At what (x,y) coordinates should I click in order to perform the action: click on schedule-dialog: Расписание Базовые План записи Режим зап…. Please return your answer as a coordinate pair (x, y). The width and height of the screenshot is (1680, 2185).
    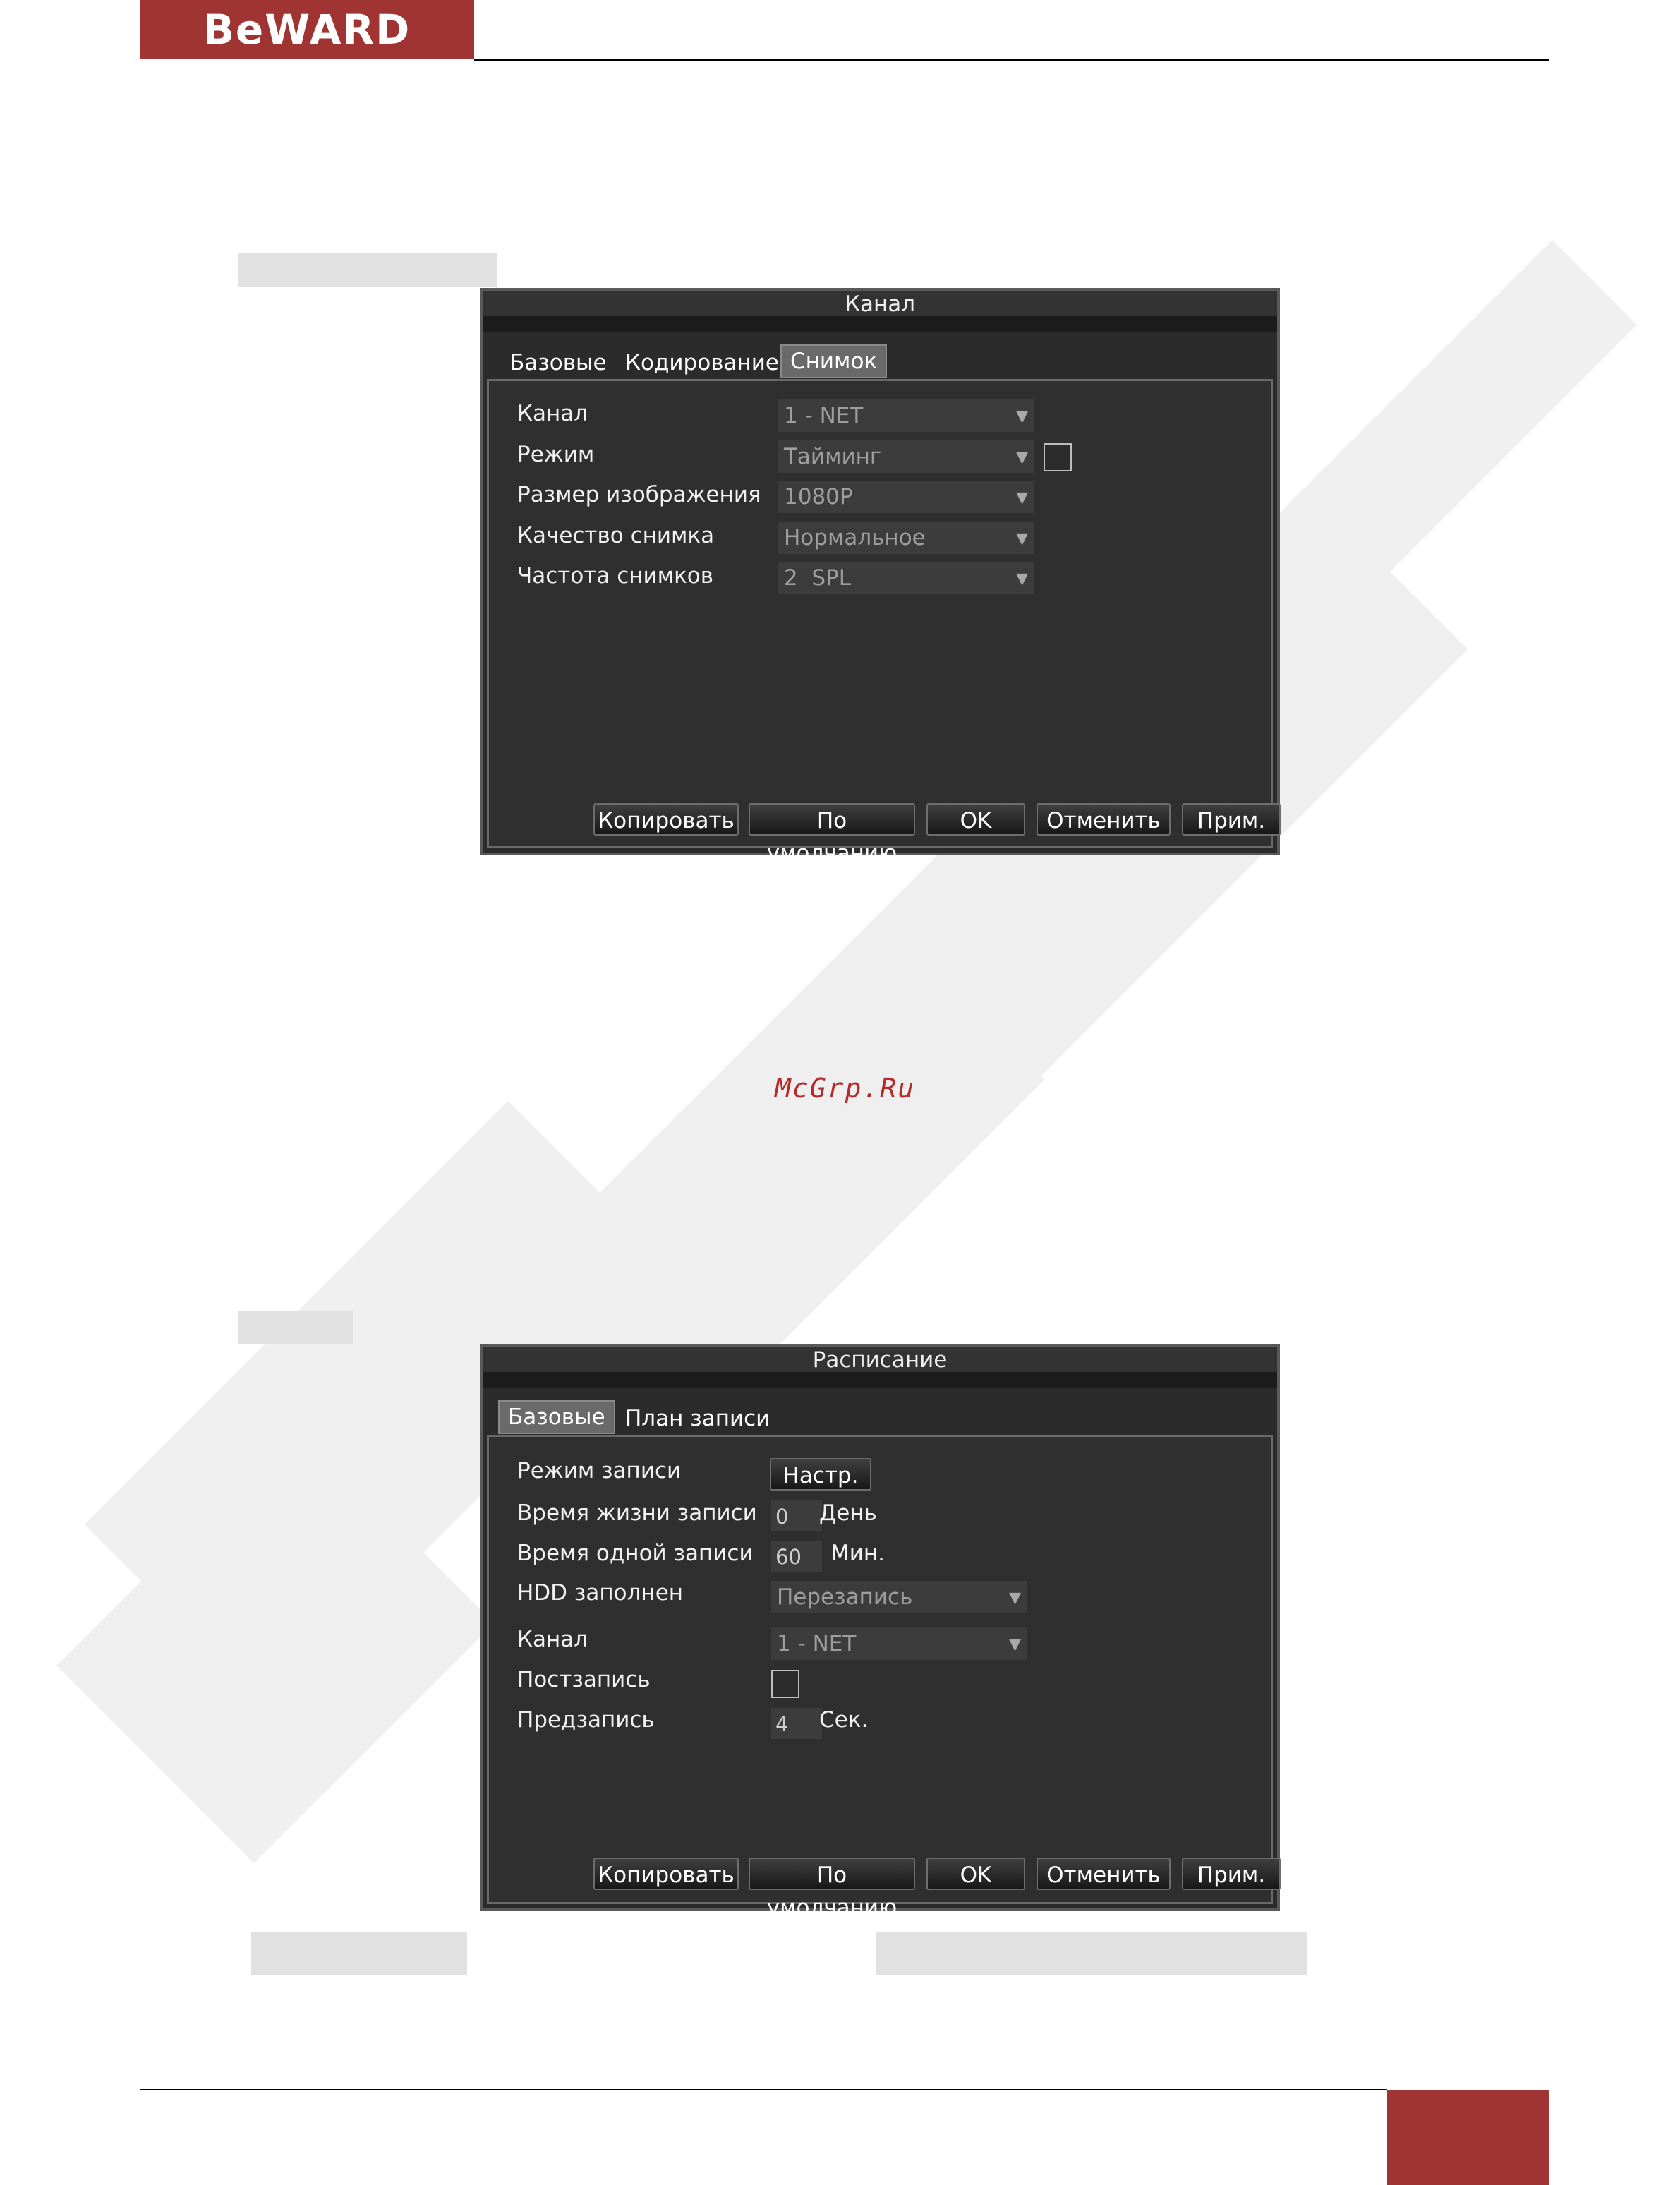
    Looking at the image, I should click on (880, 1632).